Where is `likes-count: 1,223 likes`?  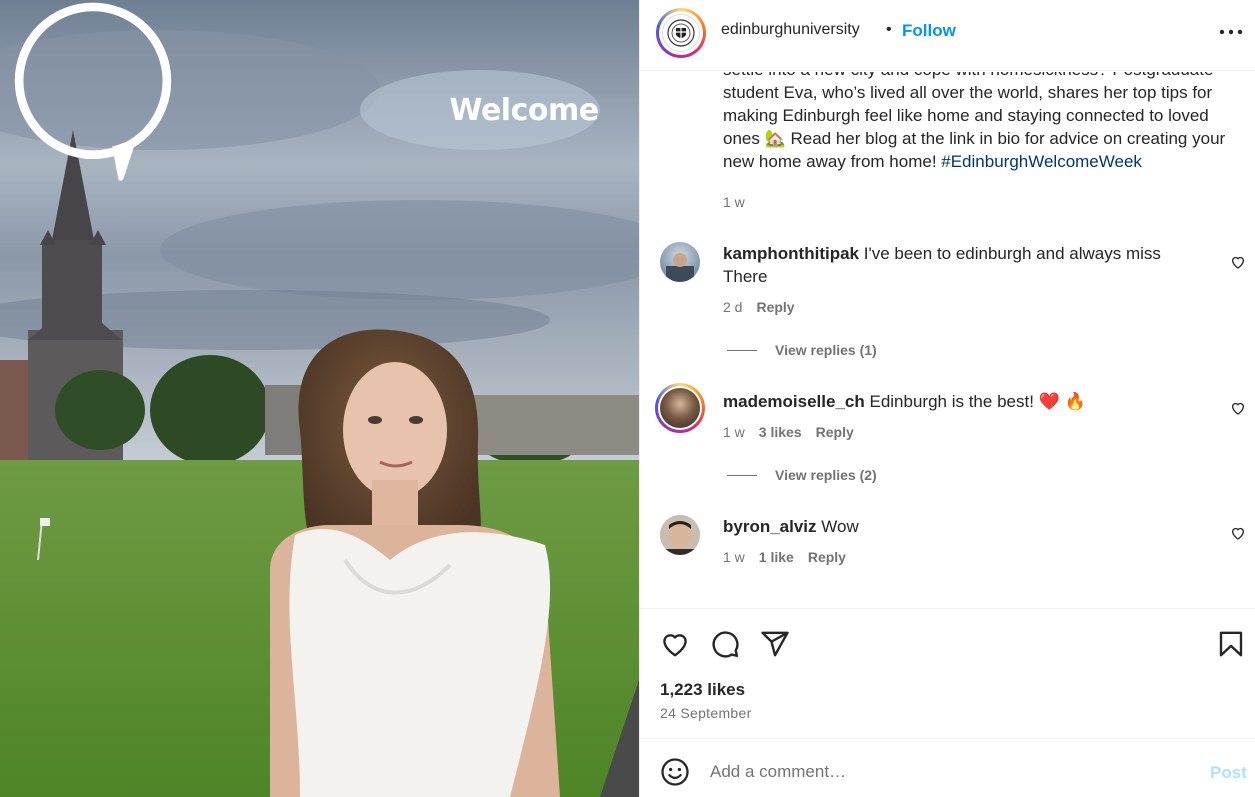
likes-count: 1,223 likes is located at coordinates (702, 690).